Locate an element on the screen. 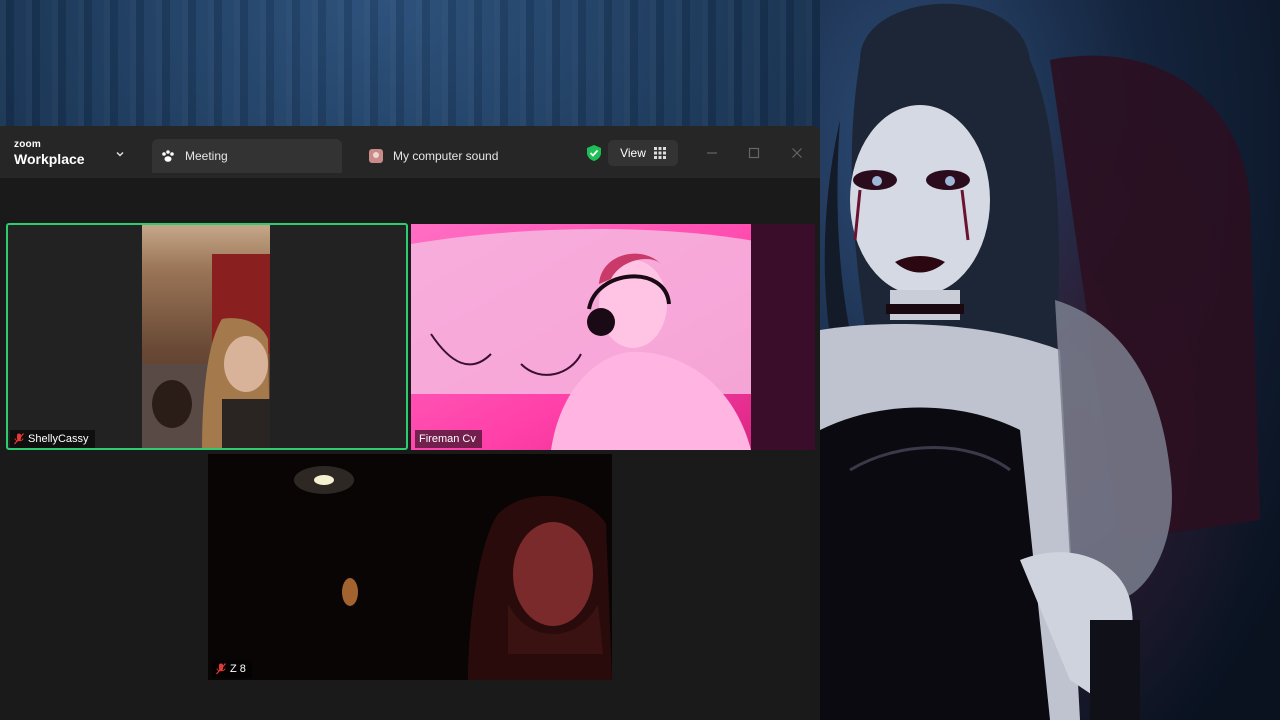 Image resolution: width=1280 pixels, height=720 pixels. tab-meeting-label: Meeting is located at coordinates (206, 156).